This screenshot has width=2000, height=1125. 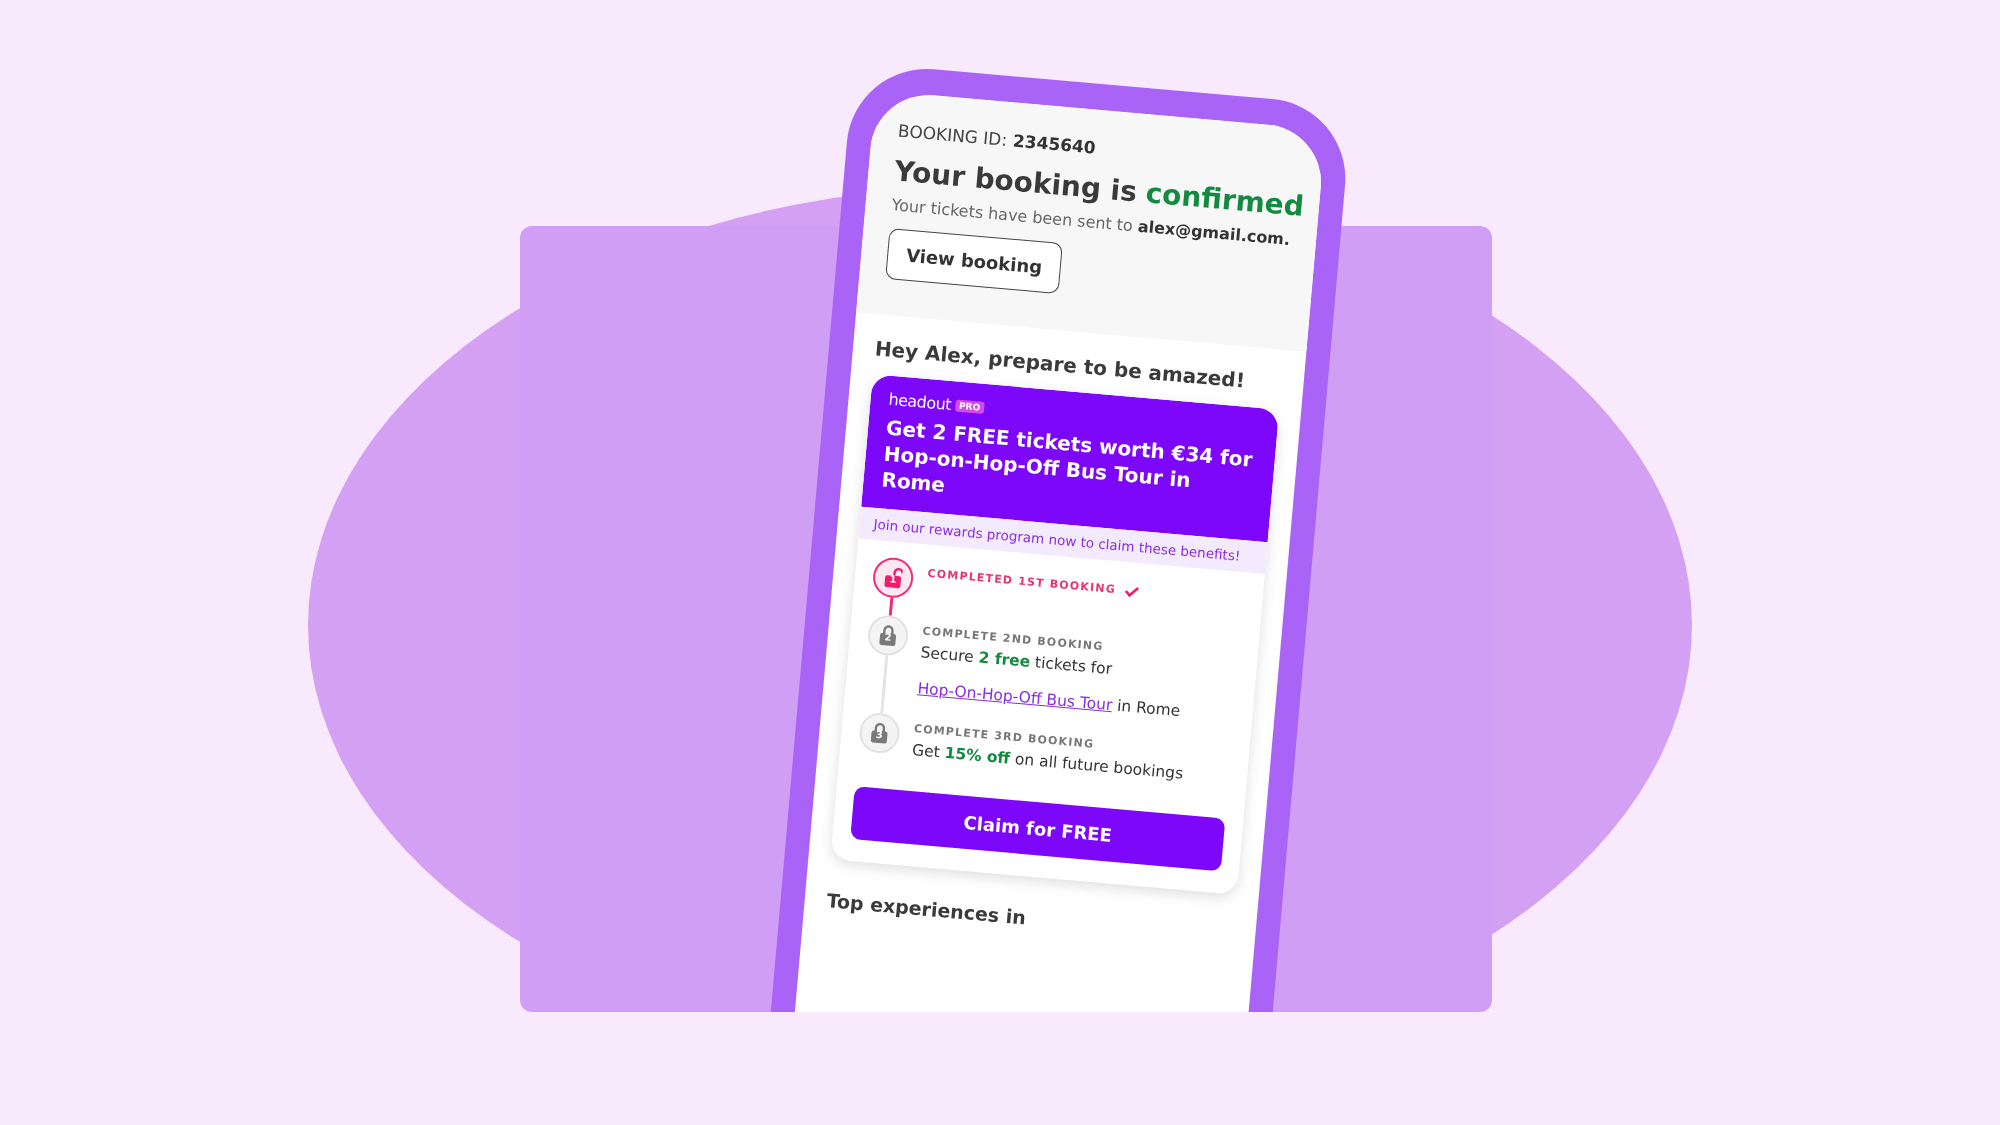 I want to click on claim-button: Claim for FREE, so click(x=1038, y=829).